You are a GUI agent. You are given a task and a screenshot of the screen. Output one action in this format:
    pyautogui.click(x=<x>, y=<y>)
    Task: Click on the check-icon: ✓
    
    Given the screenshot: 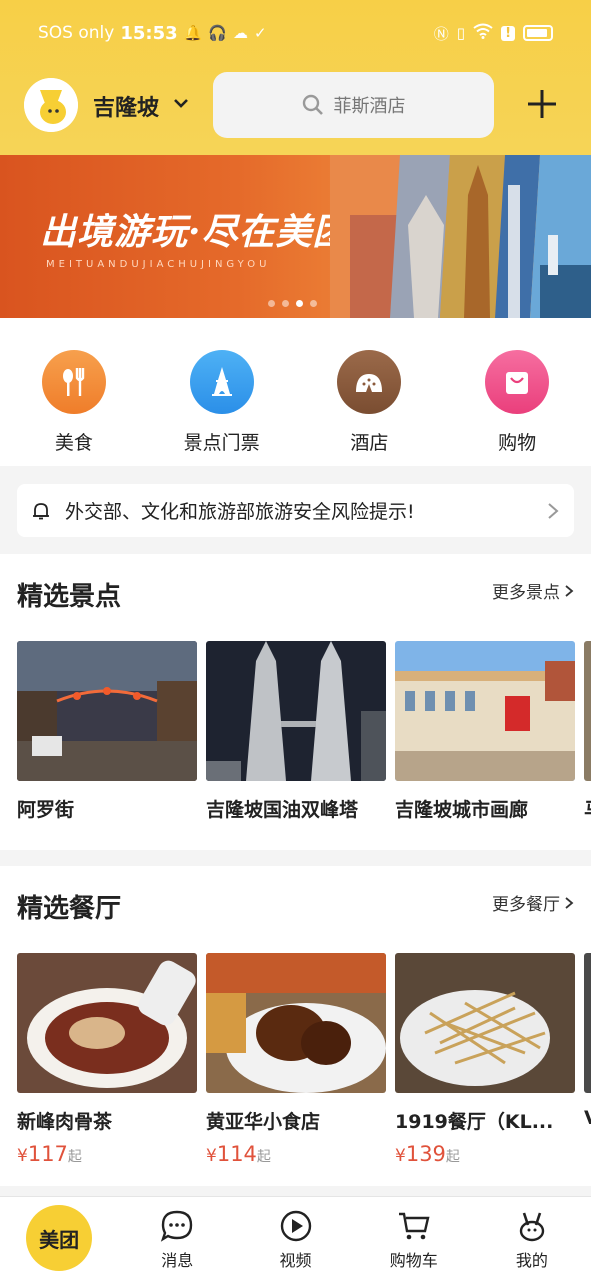 What is the action you would take?
    pyautogui.click(x=260, y=33)
    